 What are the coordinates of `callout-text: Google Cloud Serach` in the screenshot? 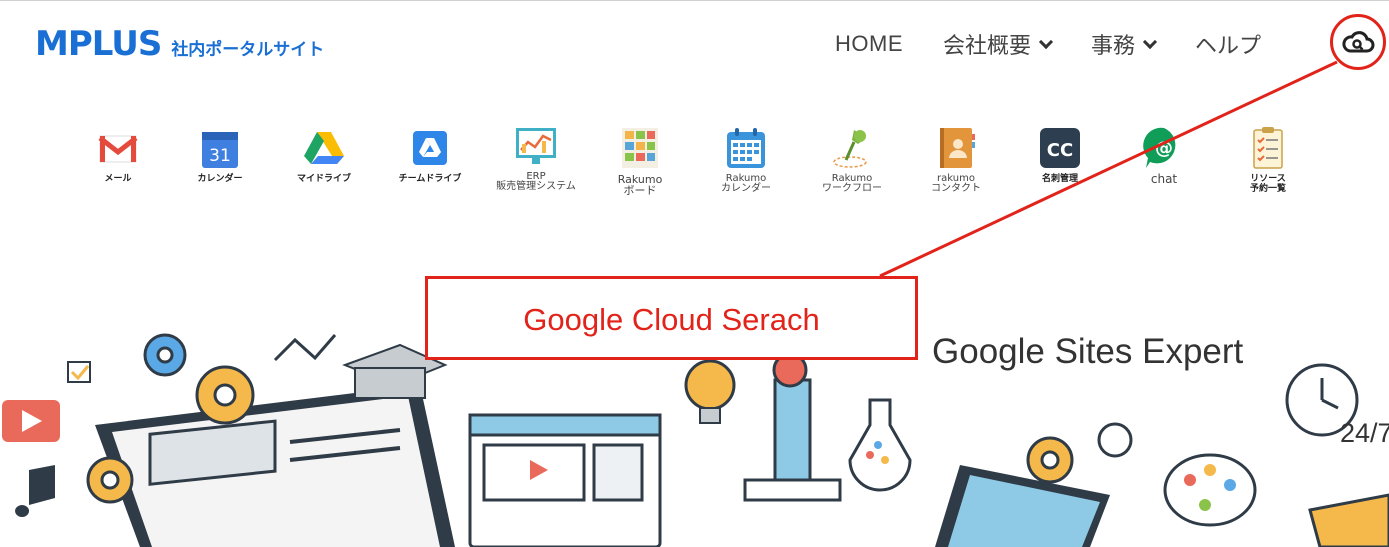 It's located at (671, 319).